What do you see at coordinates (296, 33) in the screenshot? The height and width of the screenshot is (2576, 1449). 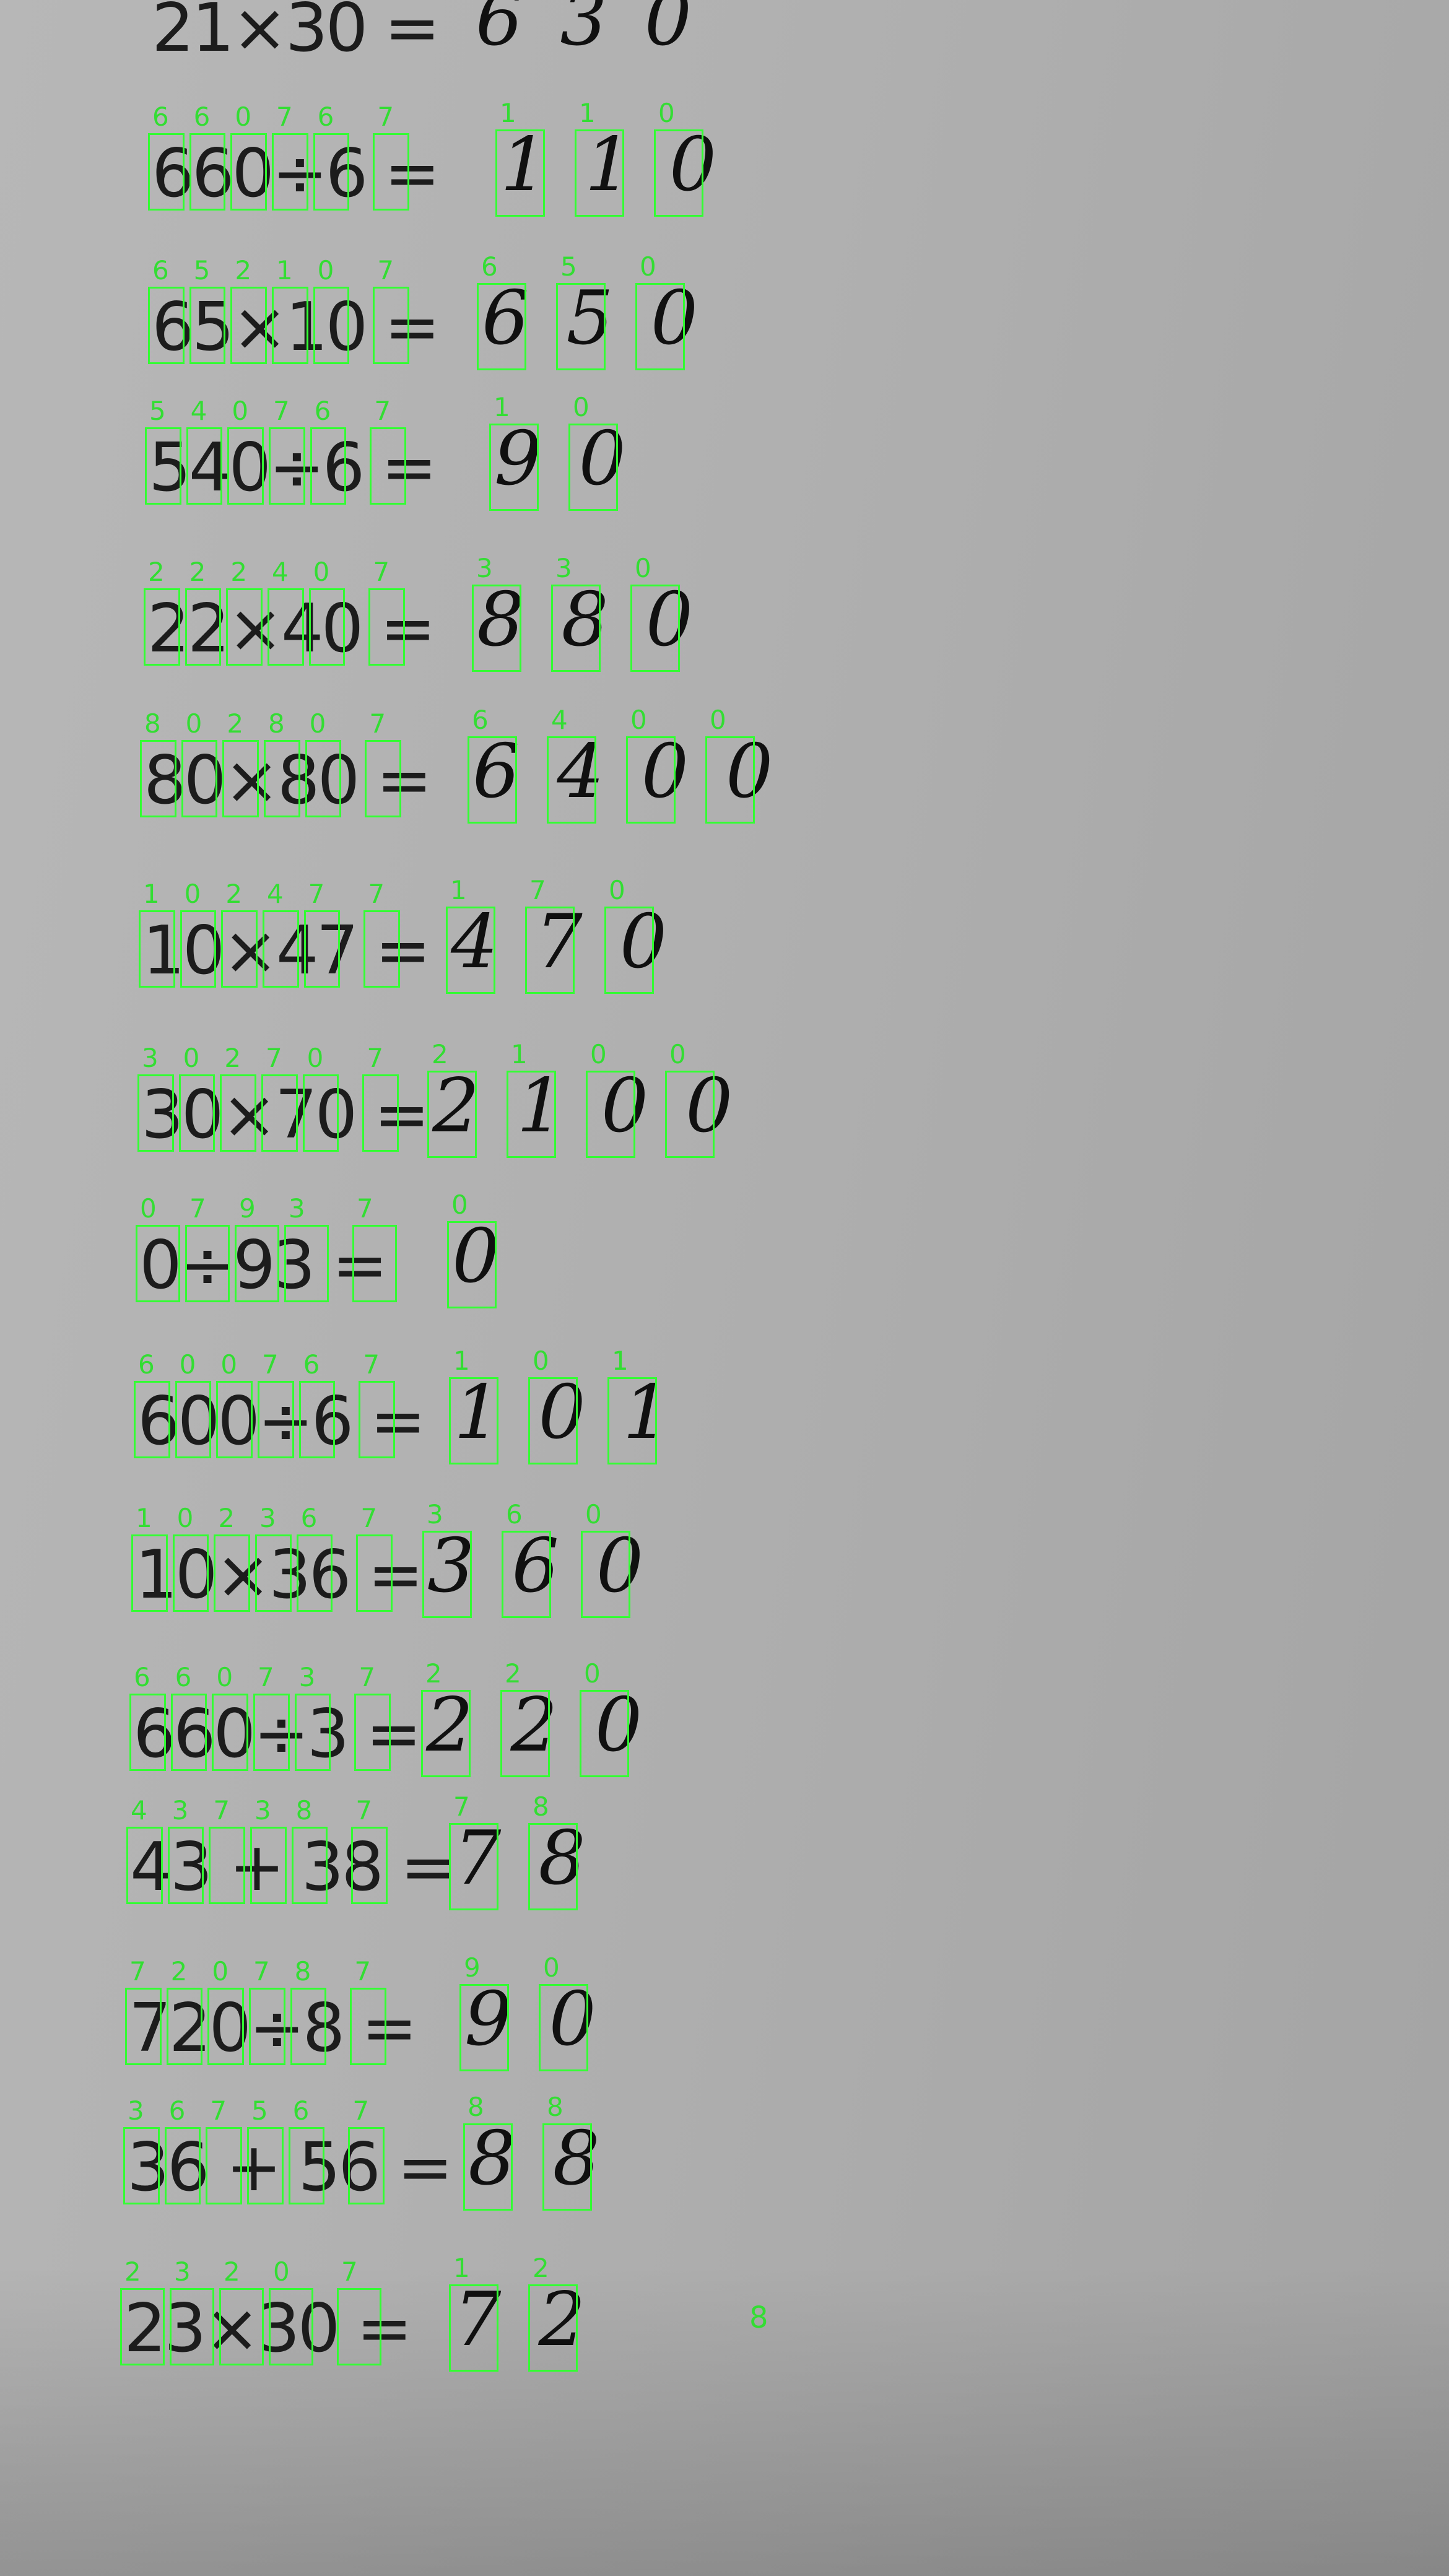 I see `printed-expression: 21×30 =` at bounding box center [296, 33].